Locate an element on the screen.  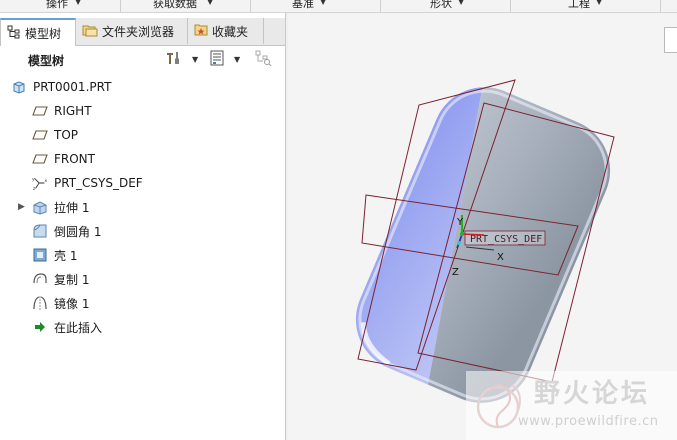
copy-icon is located at coordinates (40, 279).